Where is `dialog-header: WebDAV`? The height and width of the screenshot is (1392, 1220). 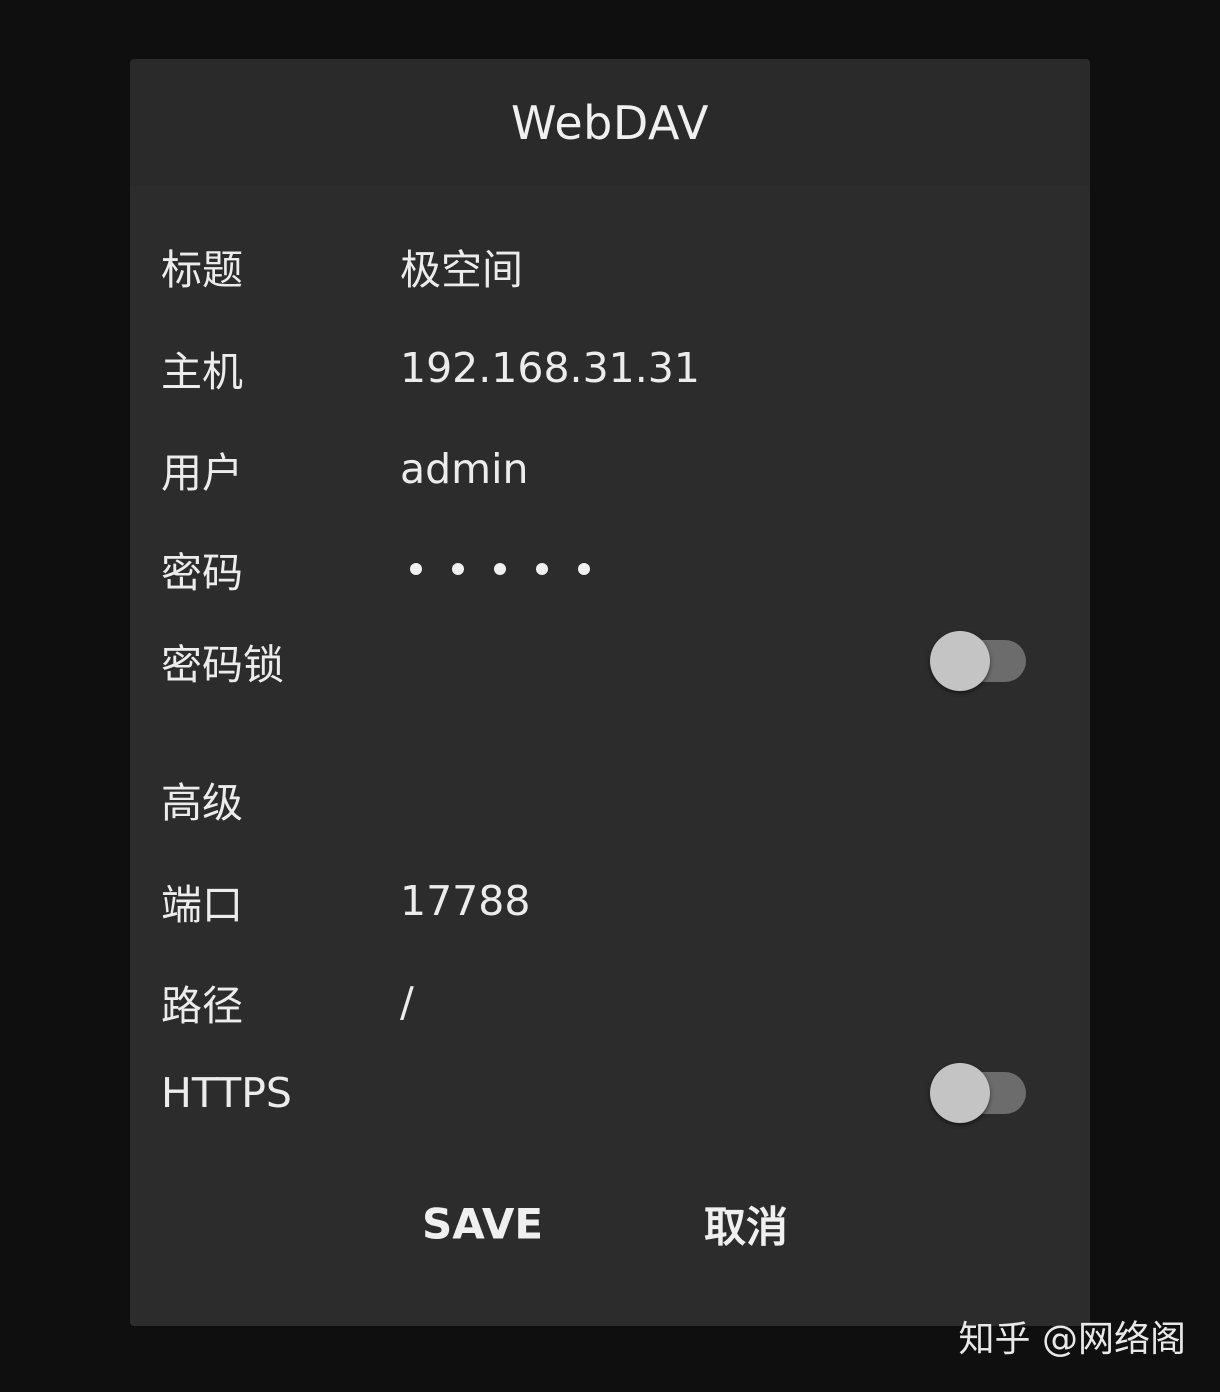 dialog-header: WebDAV is located at coordinates (610, 122).